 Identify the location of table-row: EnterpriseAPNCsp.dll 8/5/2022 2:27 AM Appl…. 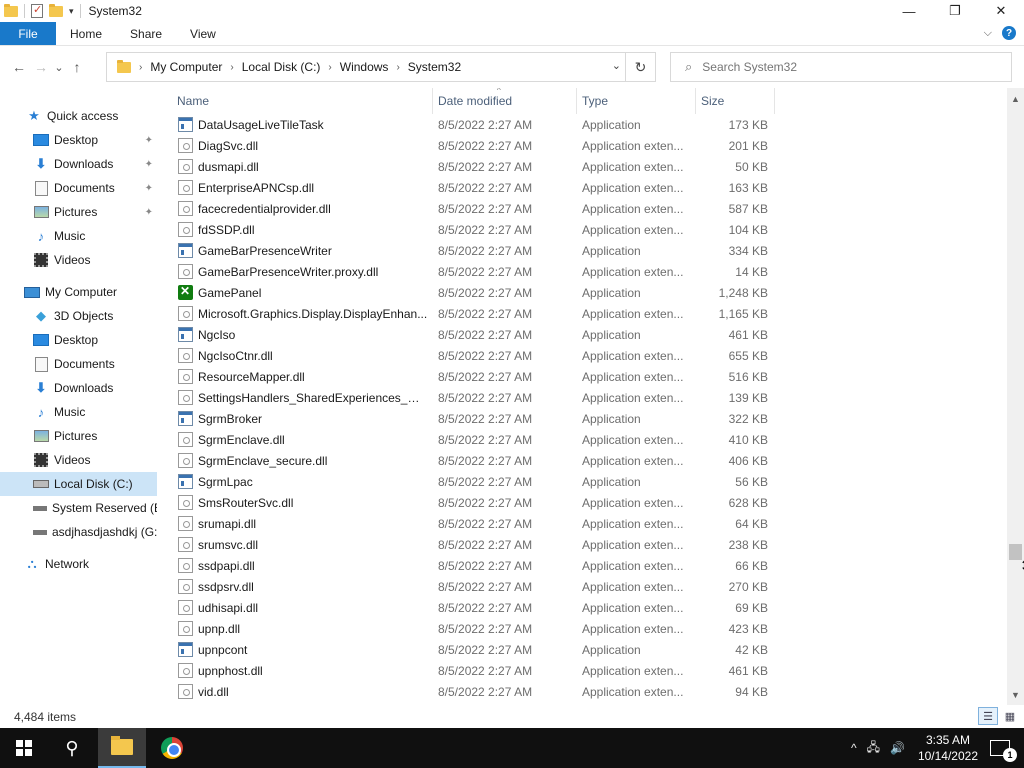
(467, 187).